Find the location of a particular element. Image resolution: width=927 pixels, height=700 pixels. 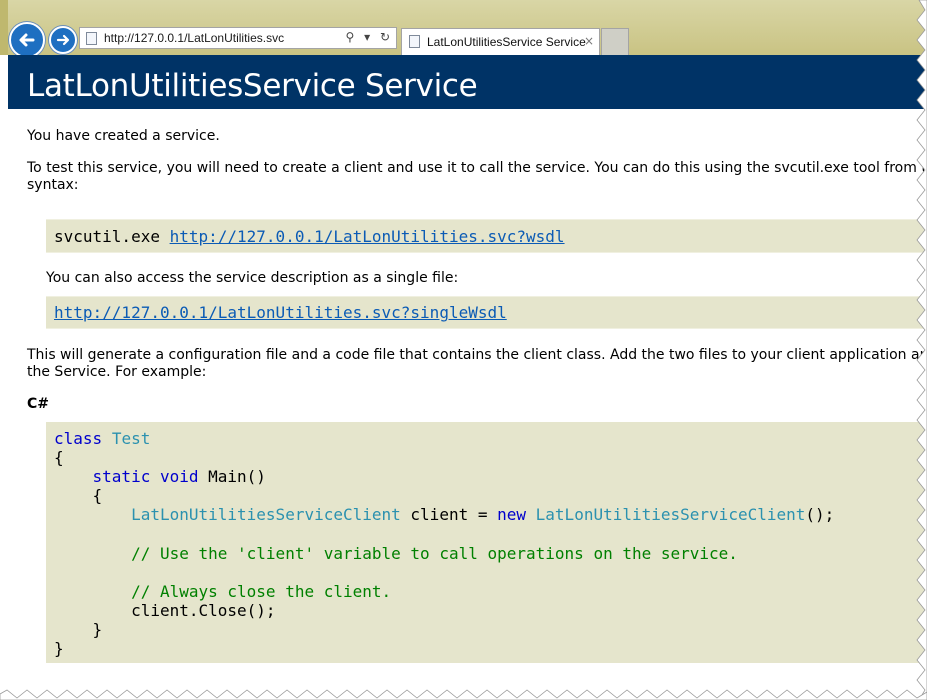

forward-button is located at coordinates (63, 40).